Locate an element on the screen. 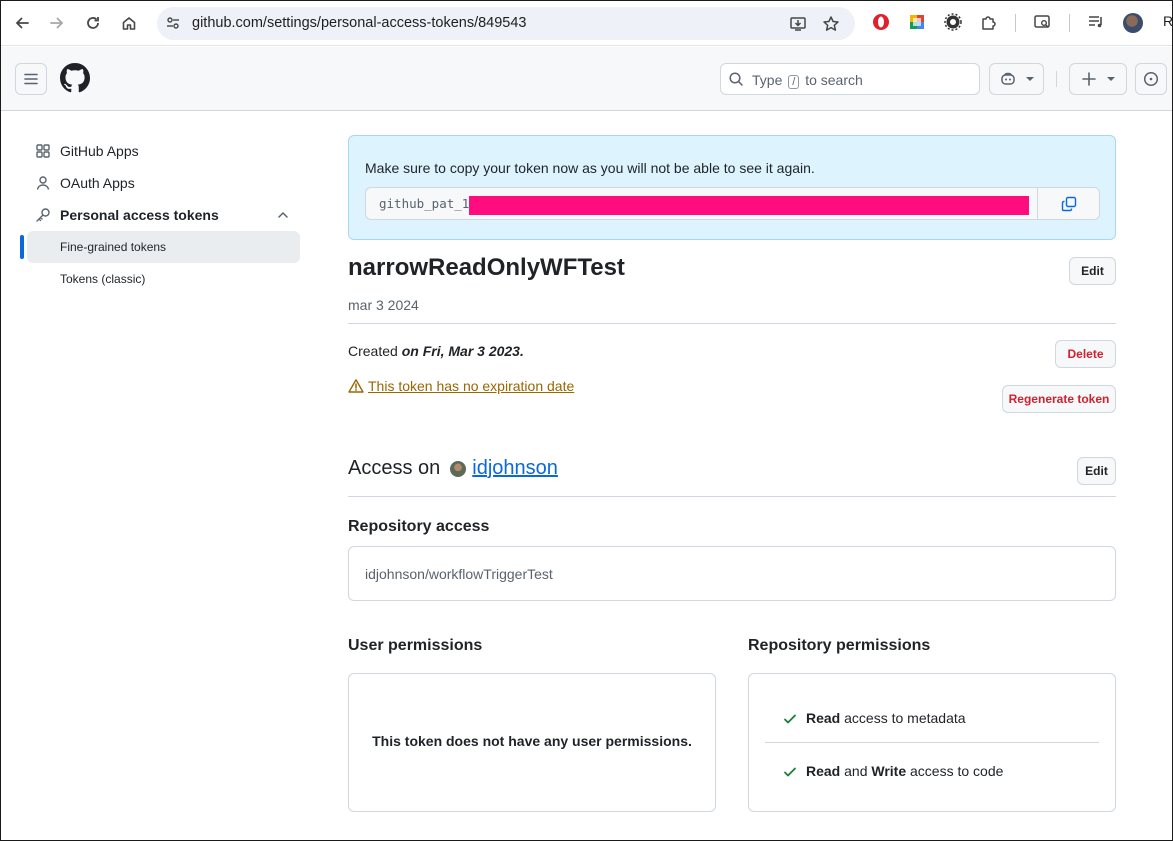 The width and height of the screenshot is (1173, 841). chevron-up-icon is located at coordinates (283, 216).